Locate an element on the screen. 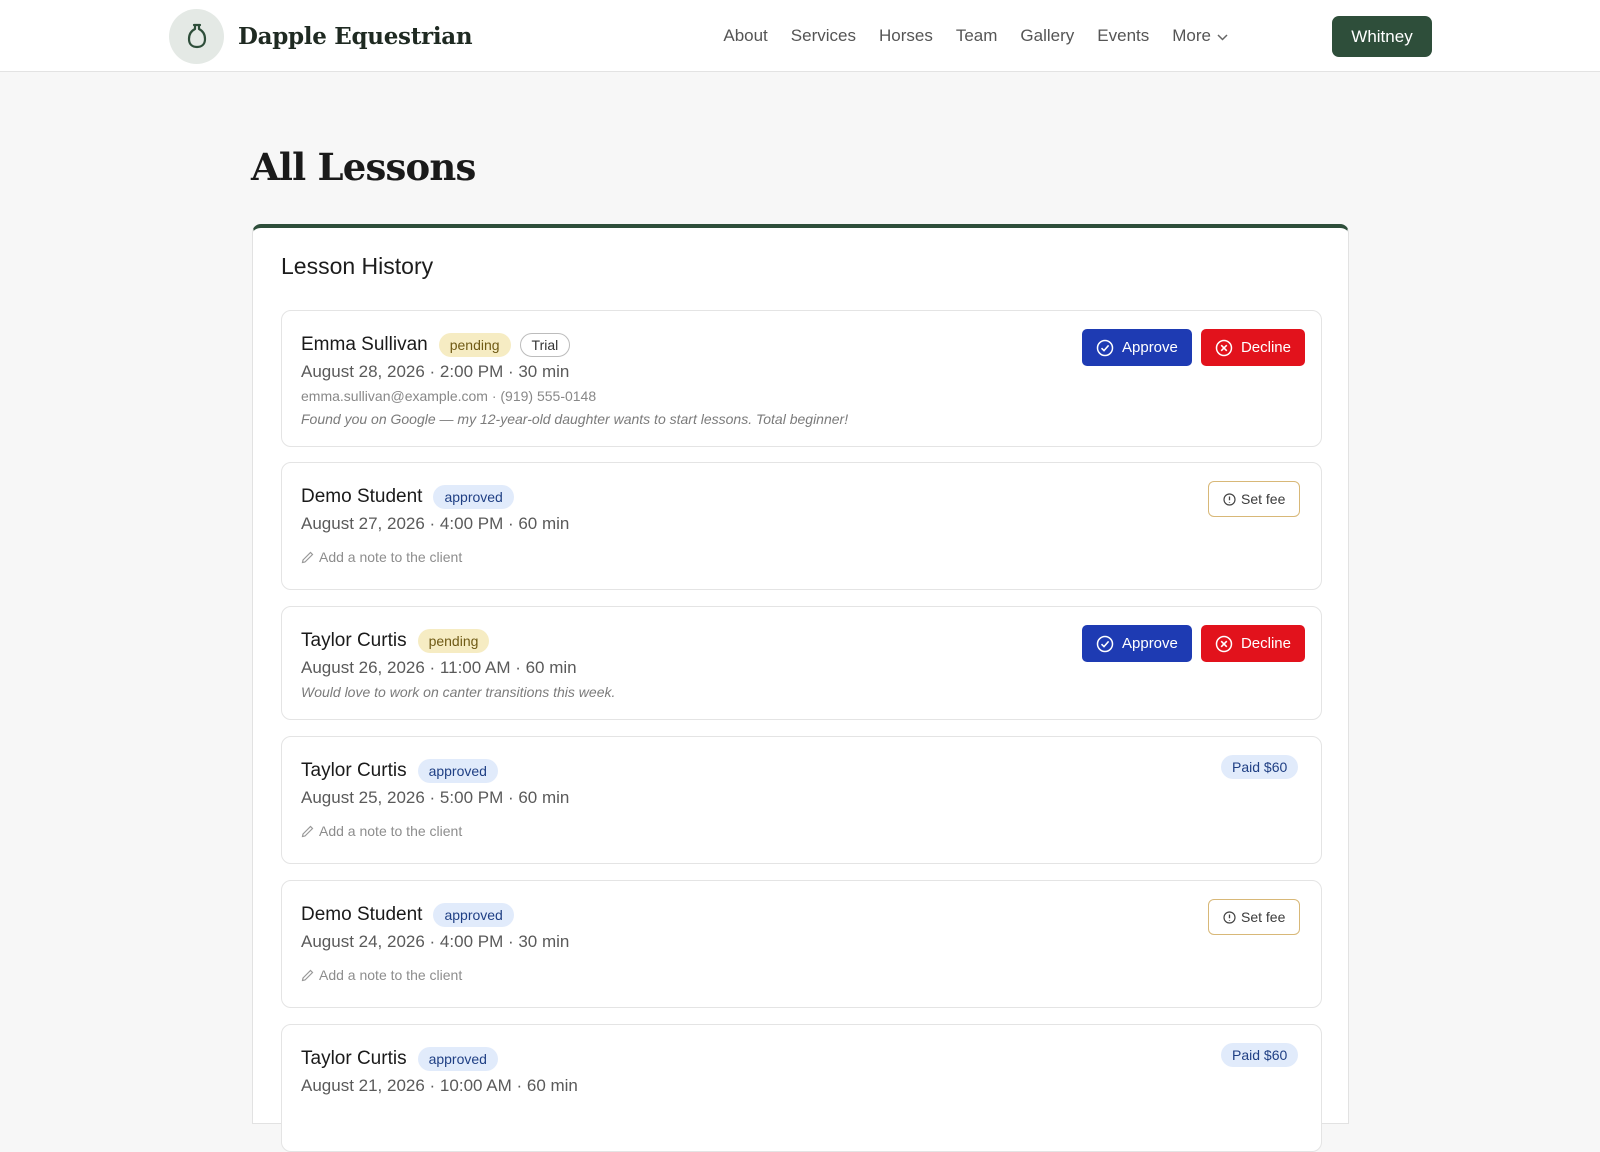  nav-services: Services is located at coordinates (823, 36).